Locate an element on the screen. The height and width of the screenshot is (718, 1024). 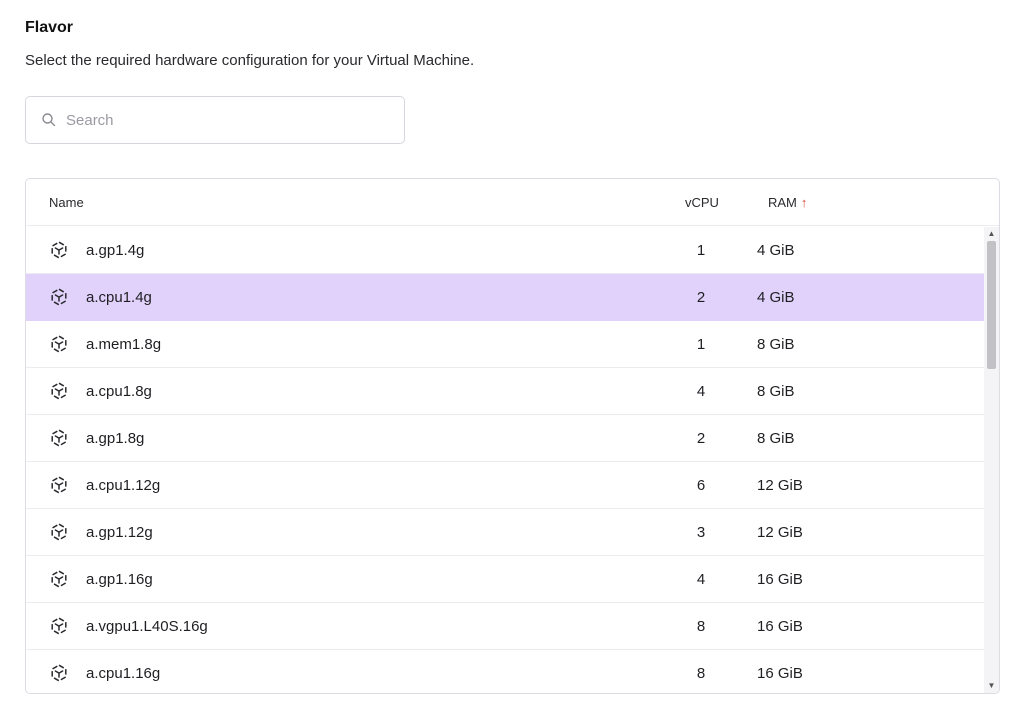
column-header-vcpu: vCPU is located at coordinates (702, 202).